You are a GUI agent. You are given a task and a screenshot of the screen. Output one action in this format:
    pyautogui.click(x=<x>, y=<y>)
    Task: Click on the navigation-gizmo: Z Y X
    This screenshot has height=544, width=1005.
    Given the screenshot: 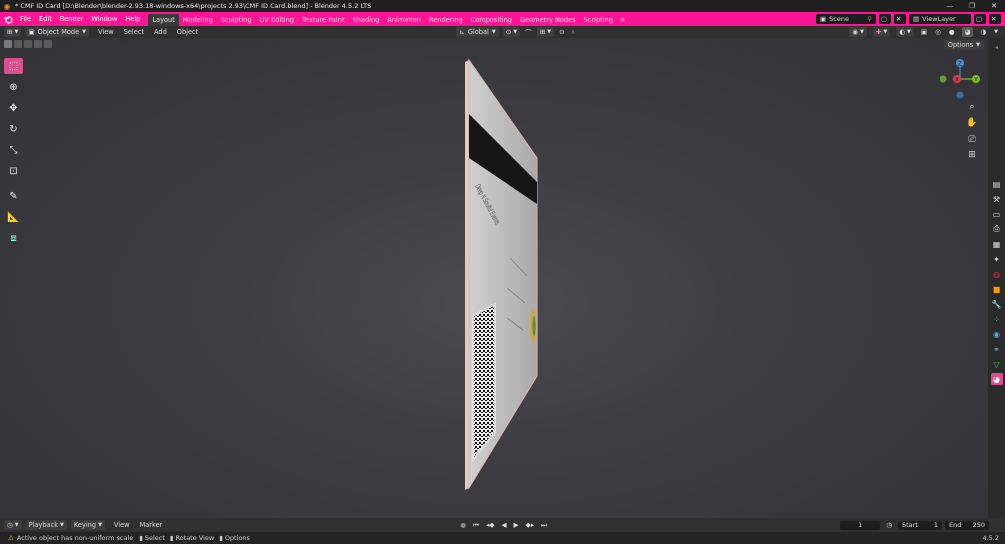 What is the action you would take?
    pyautogui.click(x=960, y=79)
    